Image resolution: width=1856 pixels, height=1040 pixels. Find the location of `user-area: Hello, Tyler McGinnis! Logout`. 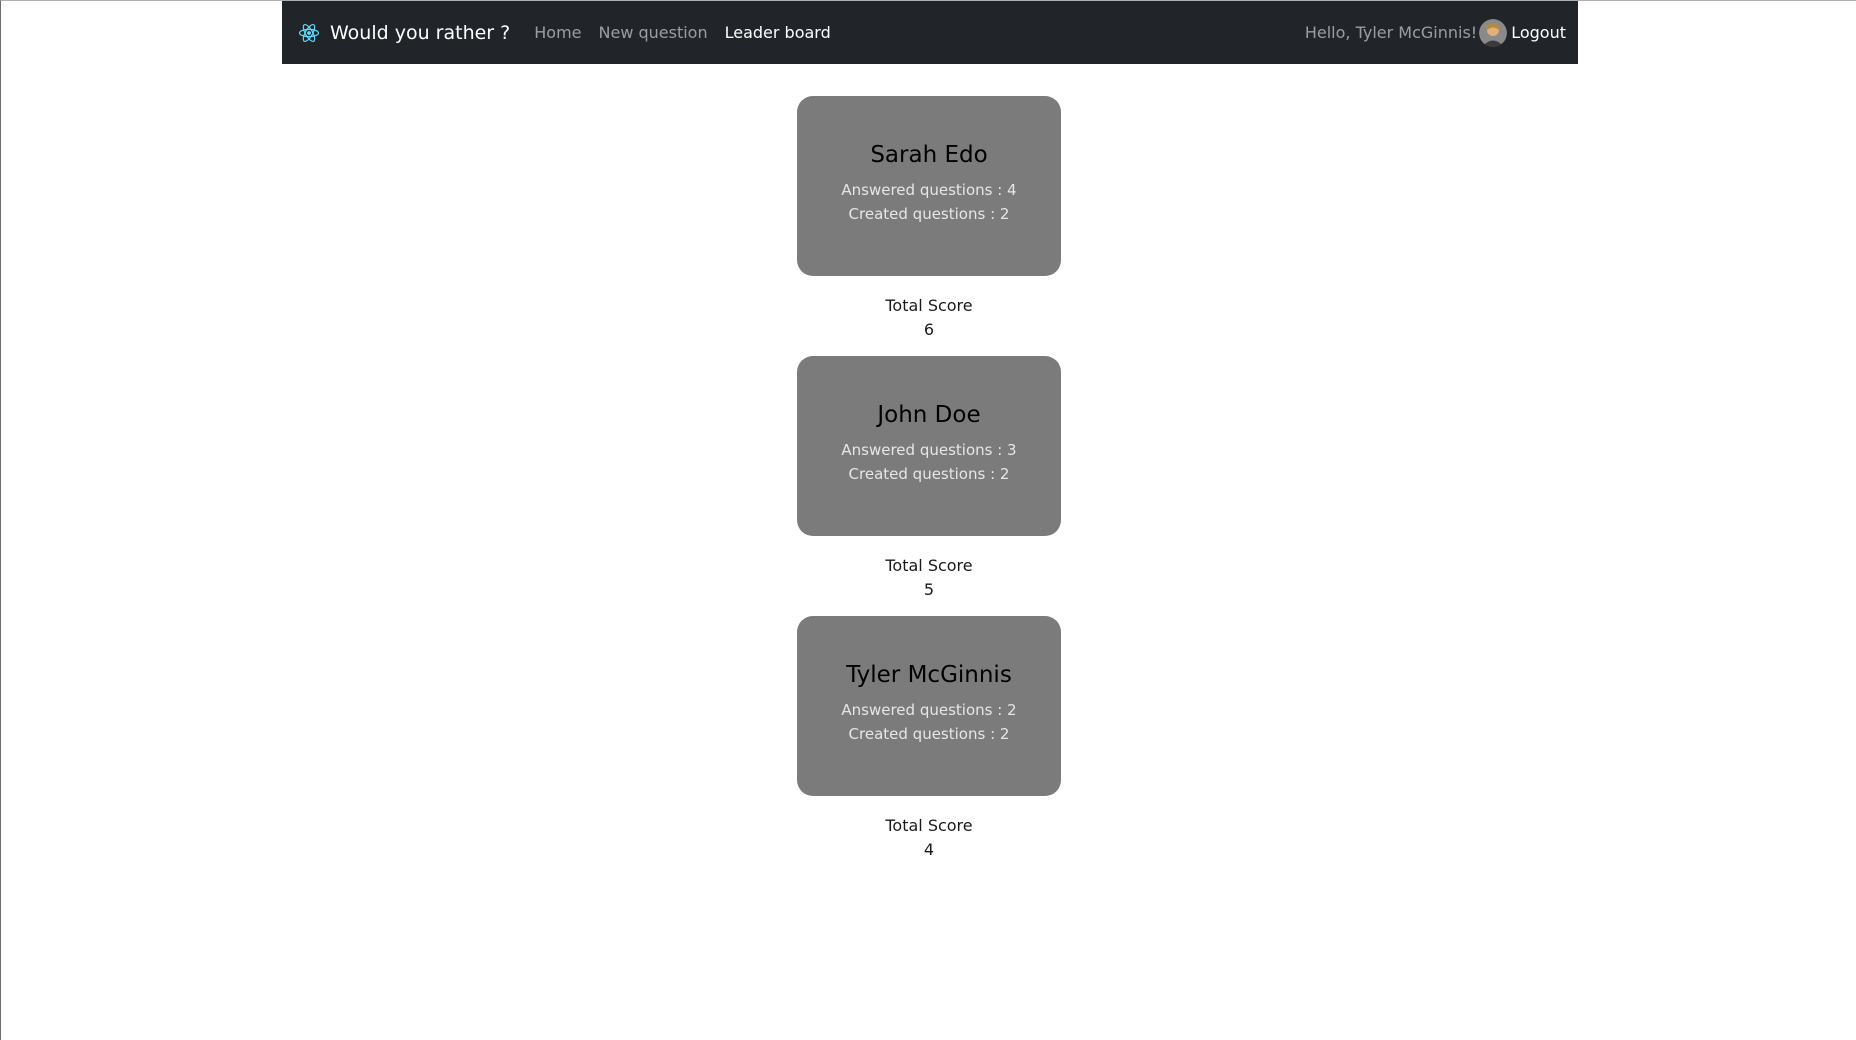

user-area: Hello, Tyler McGinnis! Logout is located at coordinates (1435, 32).